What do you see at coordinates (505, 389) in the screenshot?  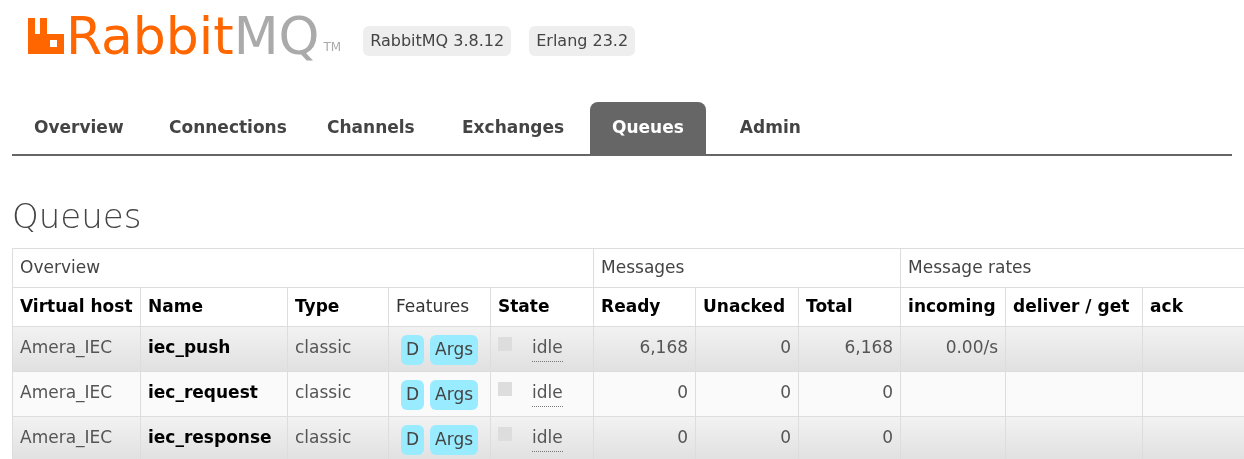 I see `state-indicator` at bounding box center [505, 389].